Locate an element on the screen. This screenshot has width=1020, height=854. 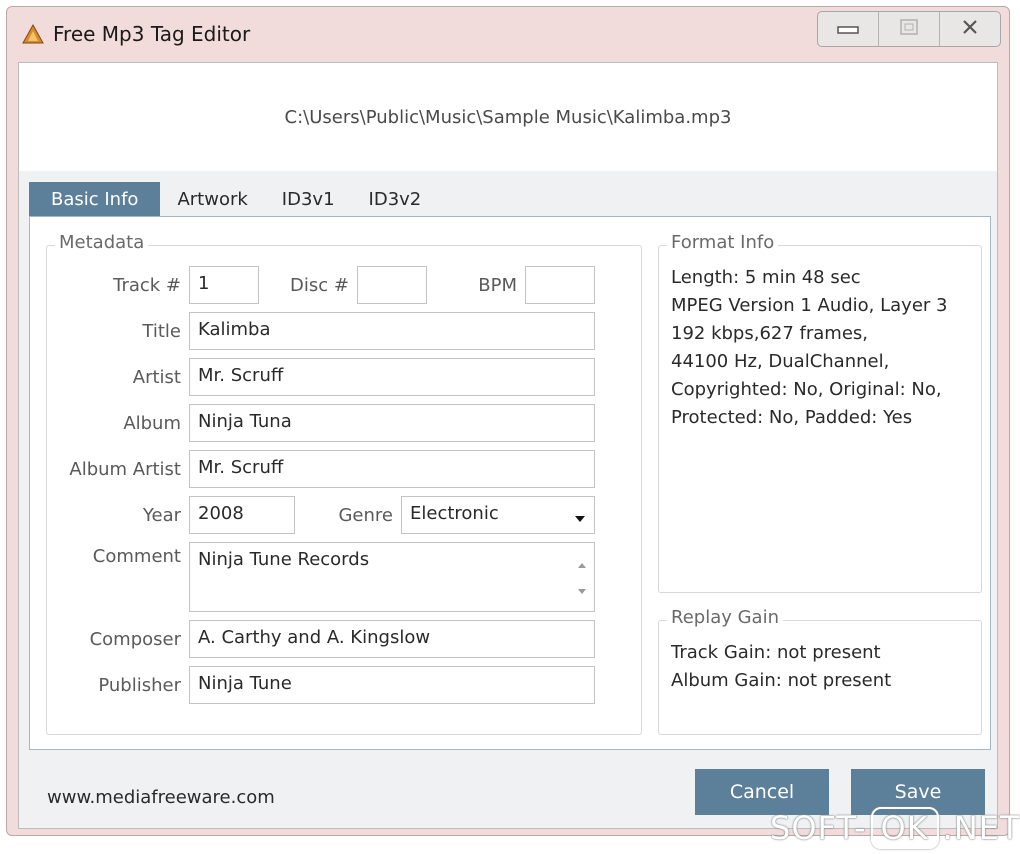
genre-selected-value: Electronic is located at coordinates (454, 513).